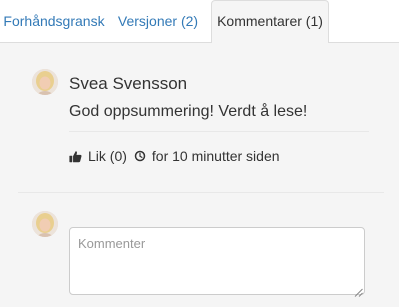 This screenshot has height=307, width=399. Describe the element at coordinates (45, 224) in the screenshot. I see `current-user-avatar` at that location.